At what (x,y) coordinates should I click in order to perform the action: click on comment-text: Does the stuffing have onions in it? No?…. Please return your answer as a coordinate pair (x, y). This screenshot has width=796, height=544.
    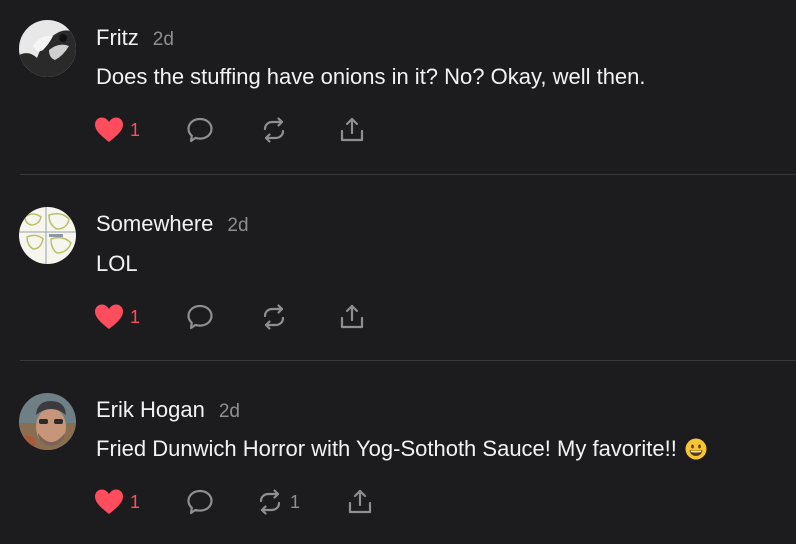
    Looking at the image, I should click on (371, 77).